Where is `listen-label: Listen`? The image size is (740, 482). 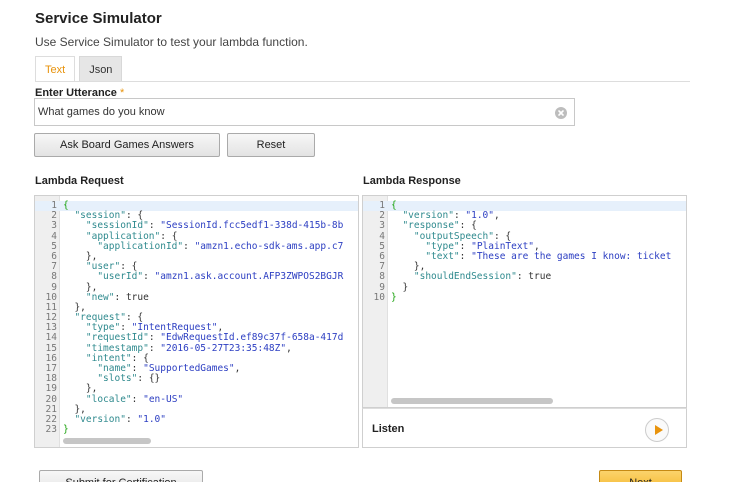
listen-label: Listen is located at coordinates (388, 429).